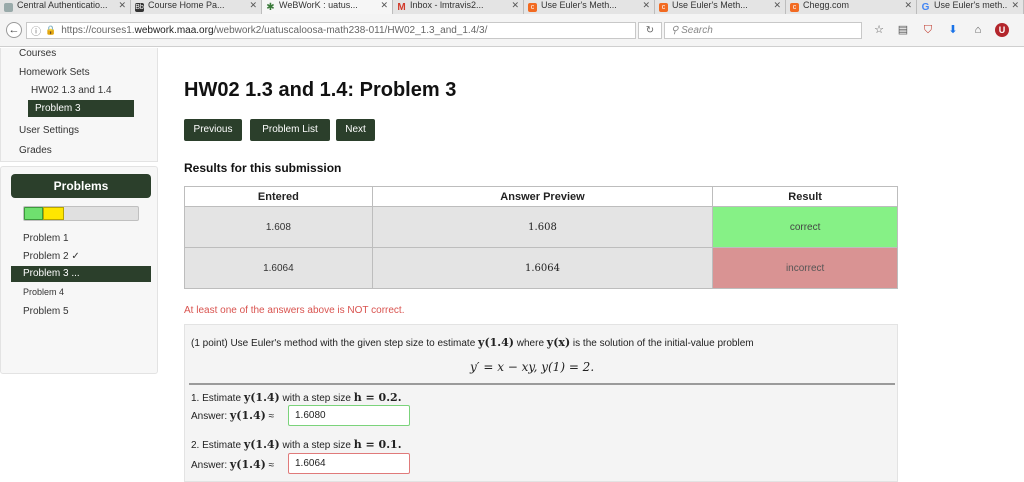  What do you see at coordinates (43, 292) in the screenshot?
I see `problem-link-4: Problem 4` at bounding box center [43, 292].